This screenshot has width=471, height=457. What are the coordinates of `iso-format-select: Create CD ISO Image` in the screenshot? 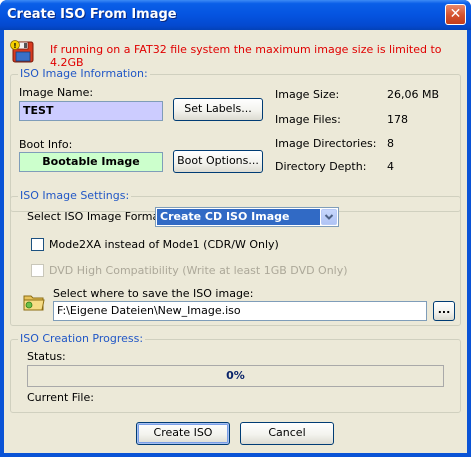 It's located at (247, 217).